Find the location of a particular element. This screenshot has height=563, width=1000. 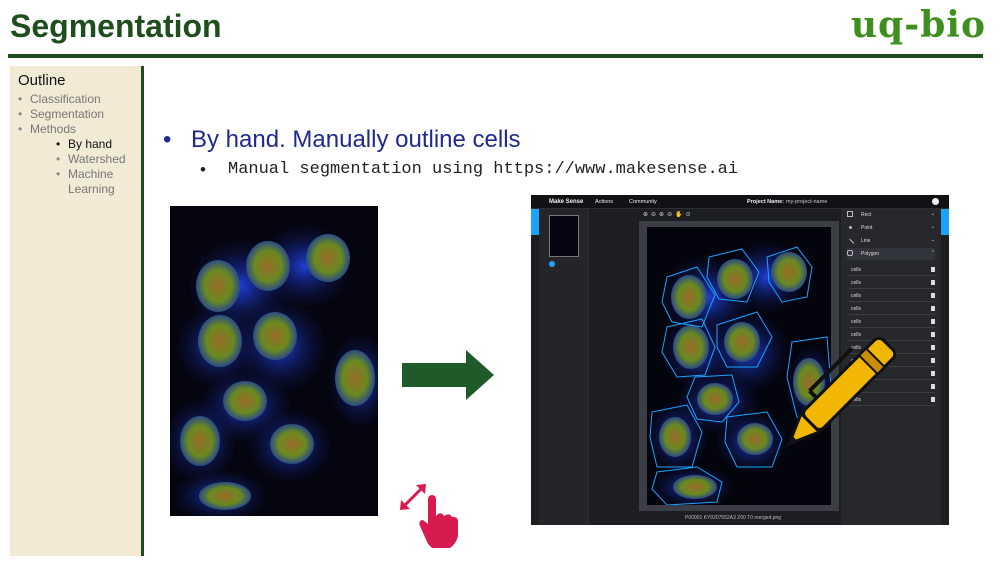

check-icon is located at coordinates (552, 264).